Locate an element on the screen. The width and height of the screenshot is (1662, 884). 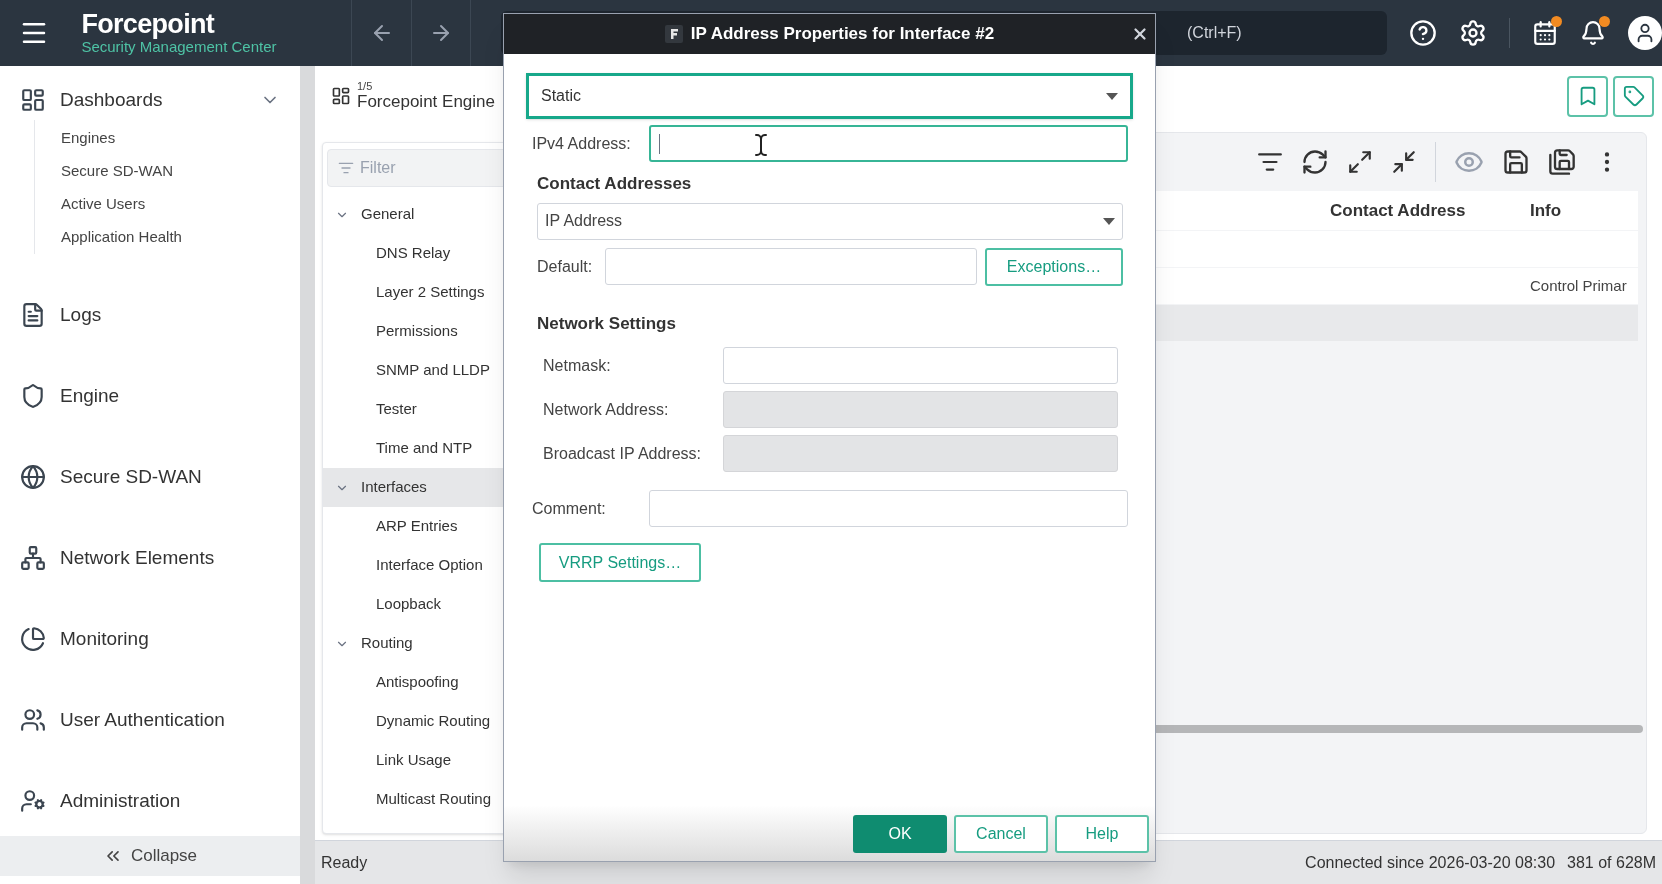
sidebar-subitem: Active Users is located at coordinates (180, 204).